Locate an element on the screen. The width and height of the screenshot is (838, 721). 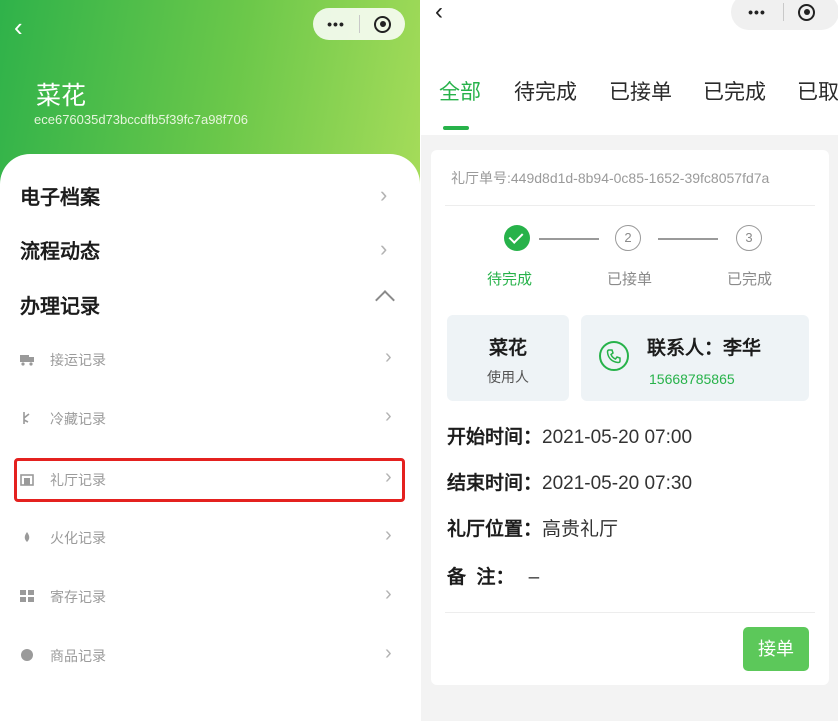
goods-icon is located at coordinates (27, 655).